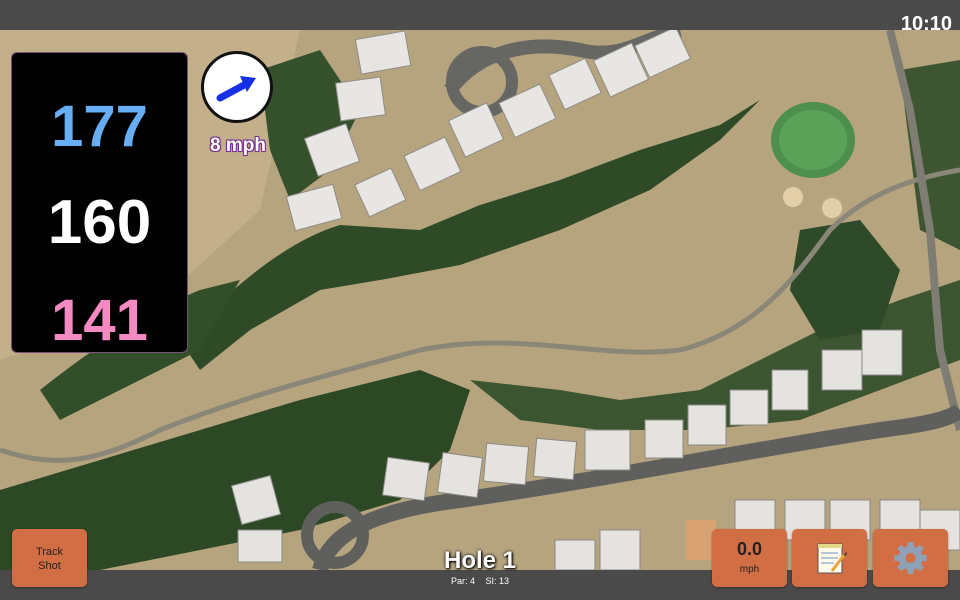 The image size is (960, 600). I want to click on hole-info: Par: 4 SI: 13, so click(480, 581).